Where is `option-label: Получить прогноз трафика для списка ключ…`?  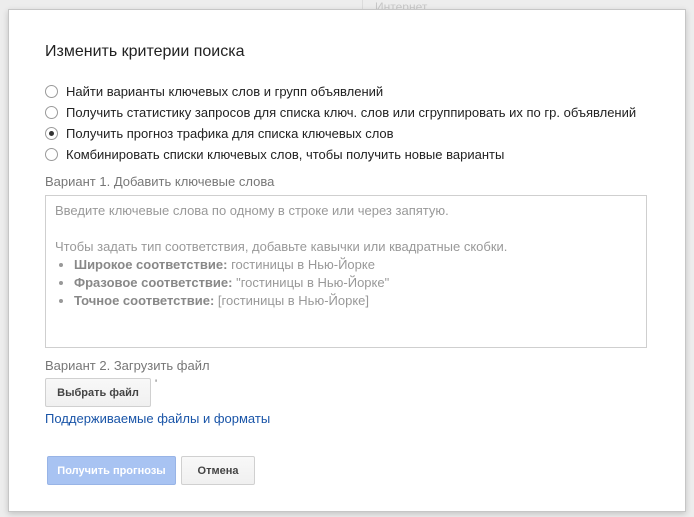
option-label: Получить прогноз трафика для списка ключ… is located at coordinates (230, 133).